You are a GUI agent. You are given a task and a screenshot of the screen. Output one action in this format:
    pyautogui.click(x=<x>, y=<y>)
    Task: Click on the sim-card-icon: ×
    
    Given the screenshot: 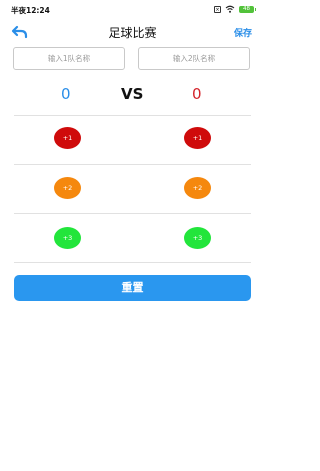 What is the action you would take?
    pyautogui.click(x=217, y=9)
    